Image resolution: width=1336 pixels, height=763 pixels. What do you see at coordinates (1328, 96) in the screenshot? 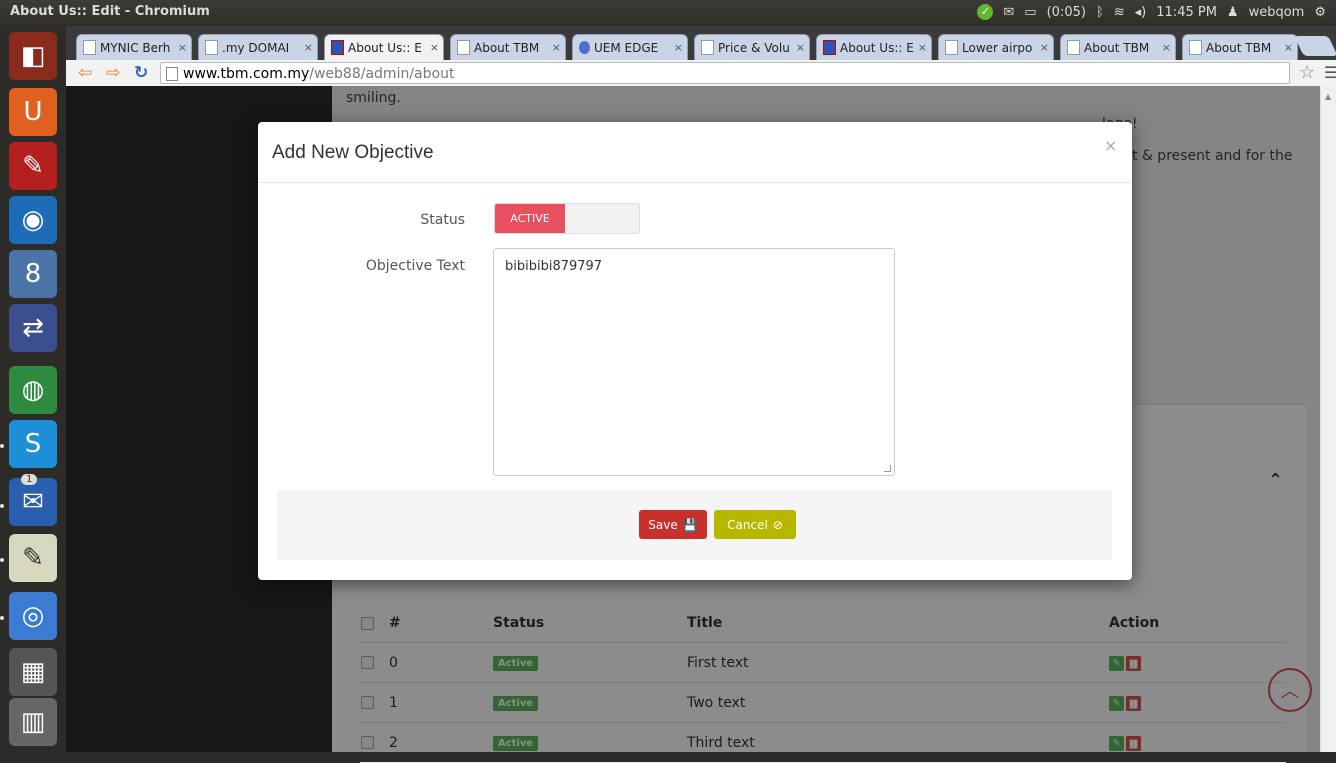
I see `scroll-up-arrow-icon: ▲` at bounding box center [1328, 96].